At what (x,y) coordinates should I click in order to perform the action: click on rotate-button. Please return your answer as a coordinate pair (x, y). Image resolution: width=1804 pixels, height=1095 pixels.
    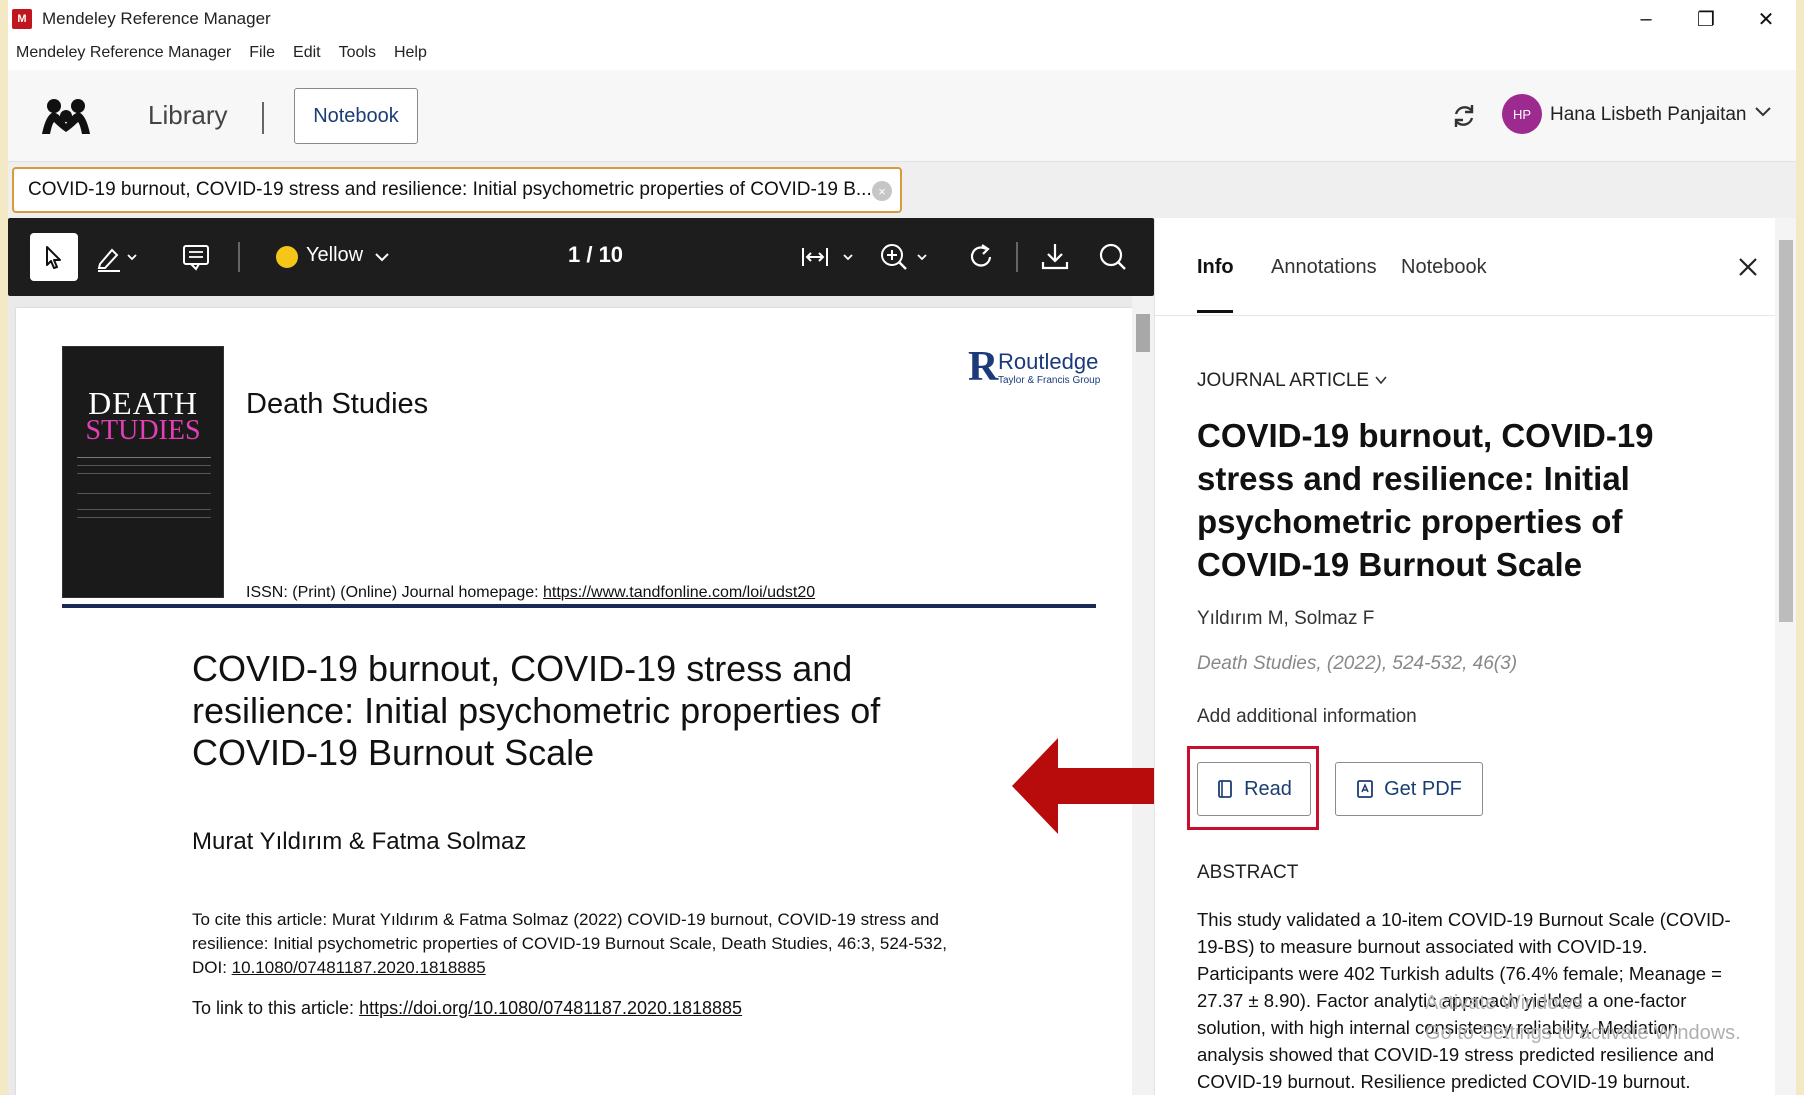
    Looking at the image, I should click on (981, 257).